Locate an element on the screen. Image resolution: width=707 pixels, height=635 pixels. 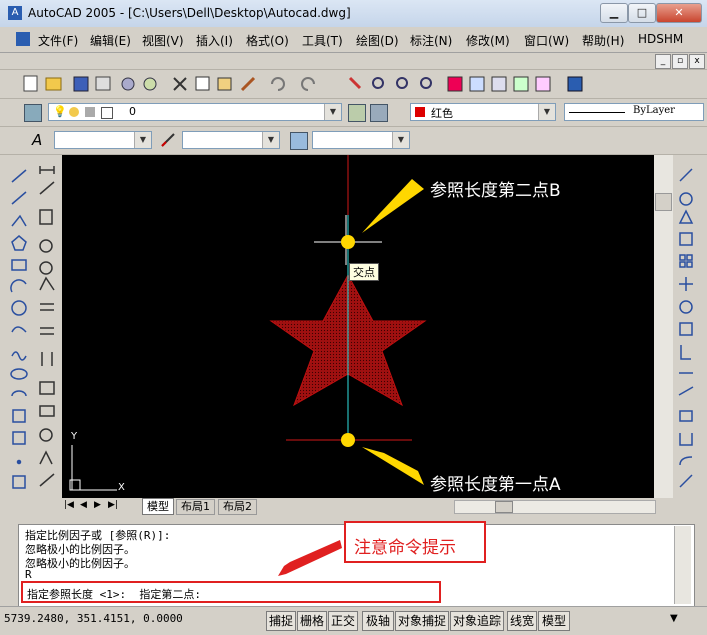
table-style-icon is located at coordinates (299, 141).